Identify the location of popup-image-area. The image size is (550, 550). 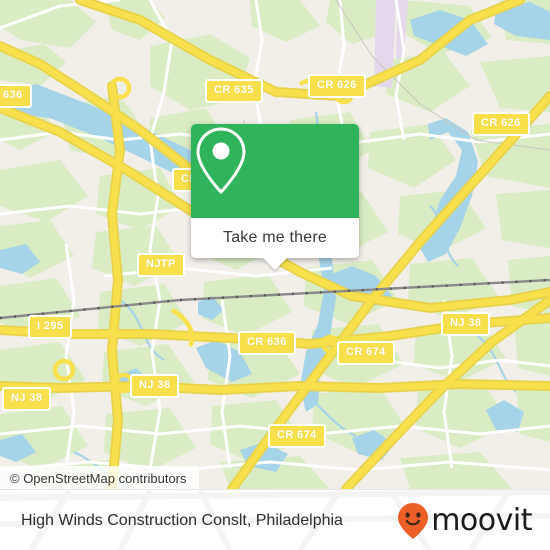
(275, 171).